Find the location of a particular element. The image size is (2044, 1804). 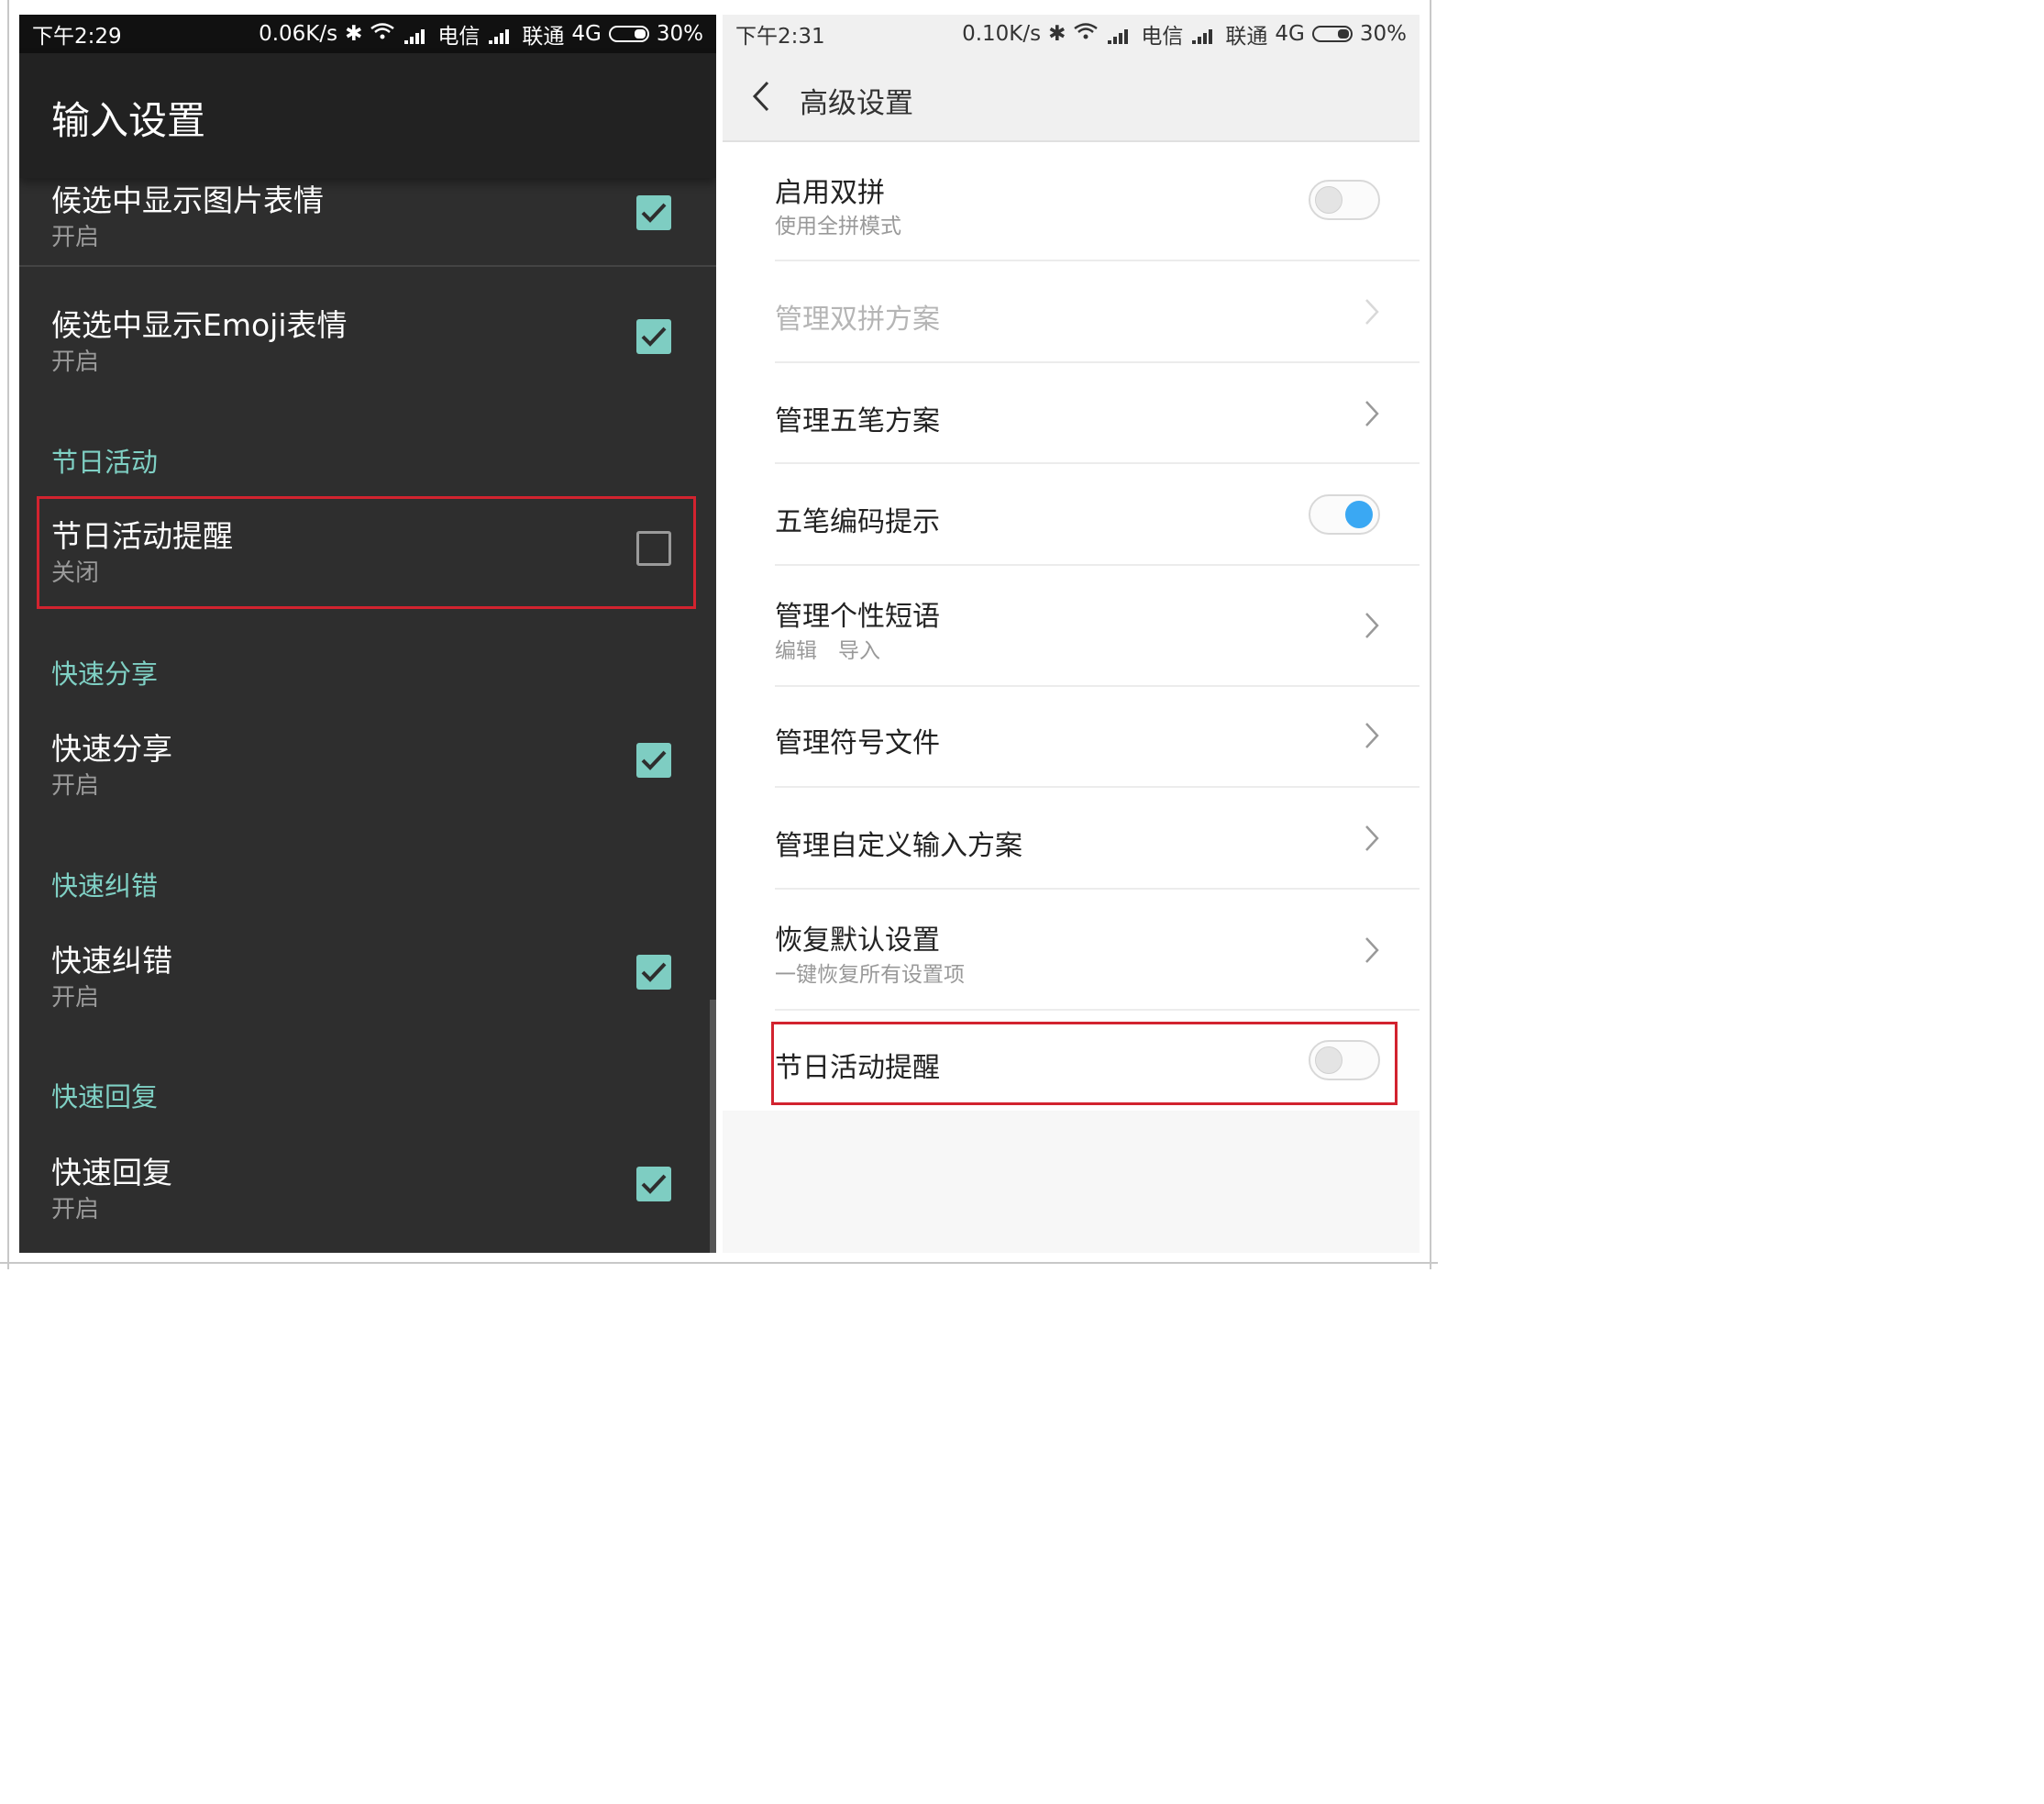

setting-title: 管理自定义输入方案 is located at coordinates (899, 846).